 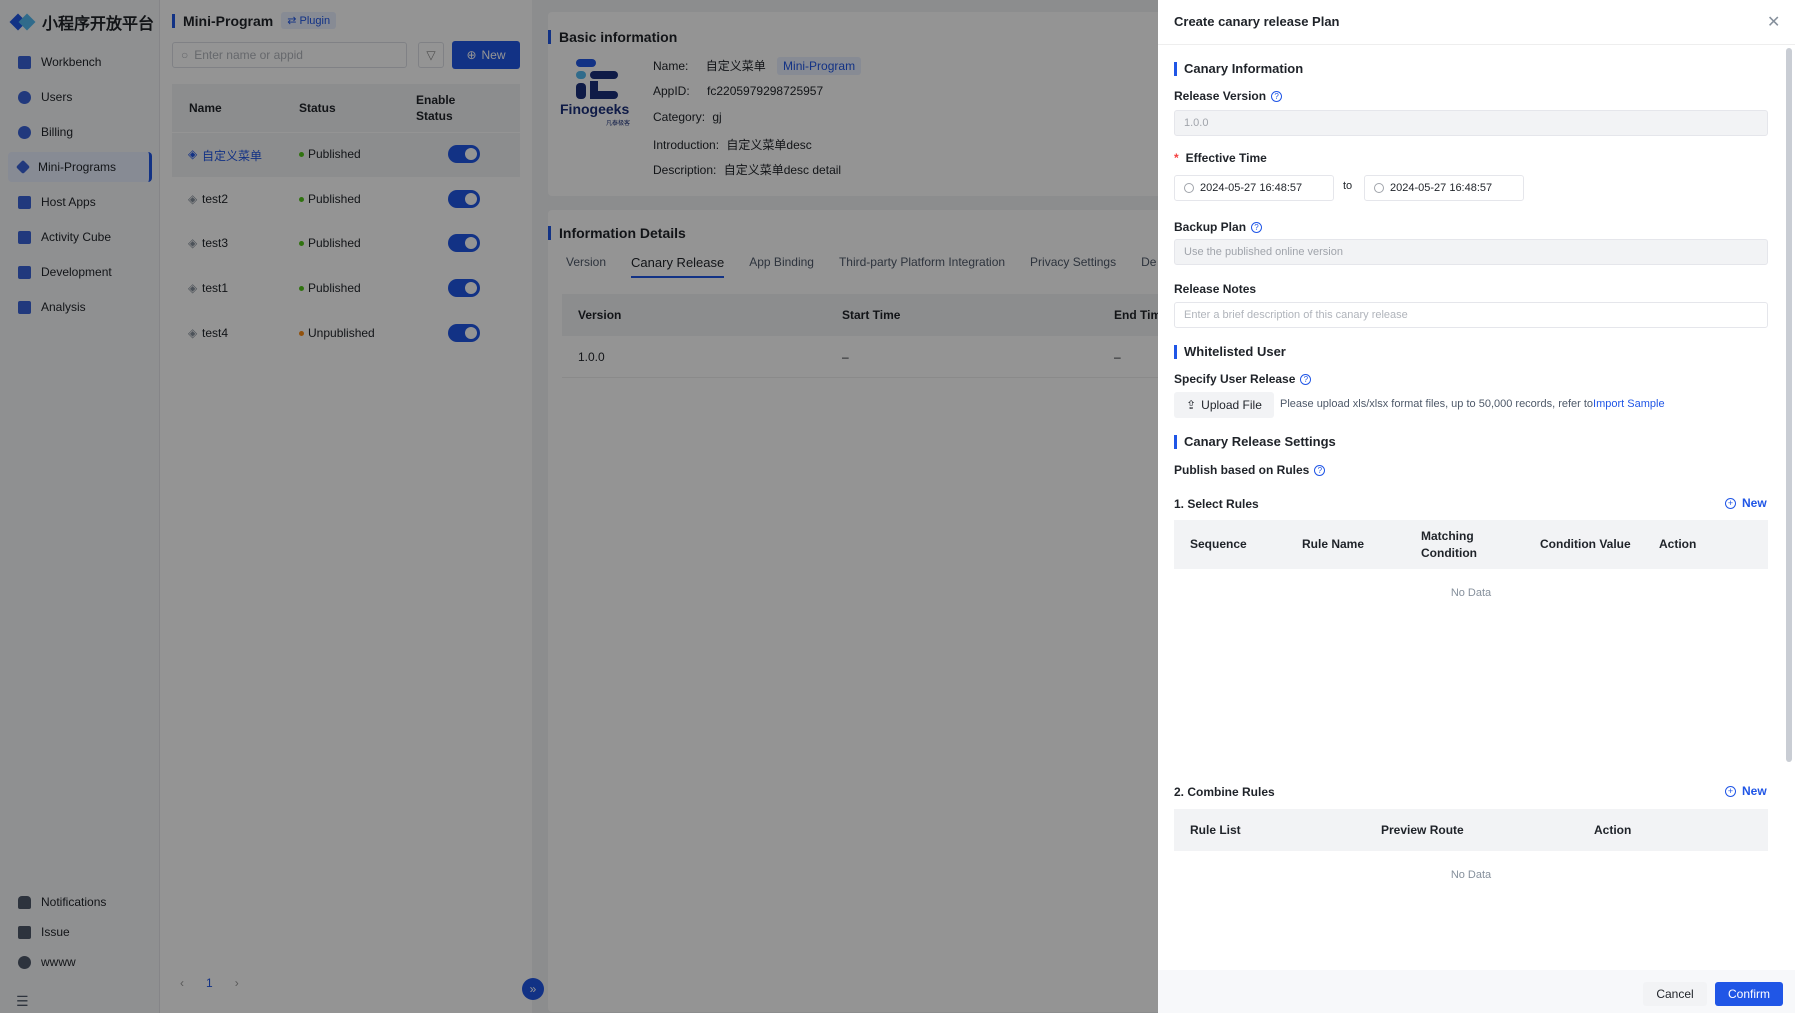 What do you see at coordinates (1196, 123) in the screenshot?
I see `release-version-value: 1.0.0` at bounding box center [1196, 123].